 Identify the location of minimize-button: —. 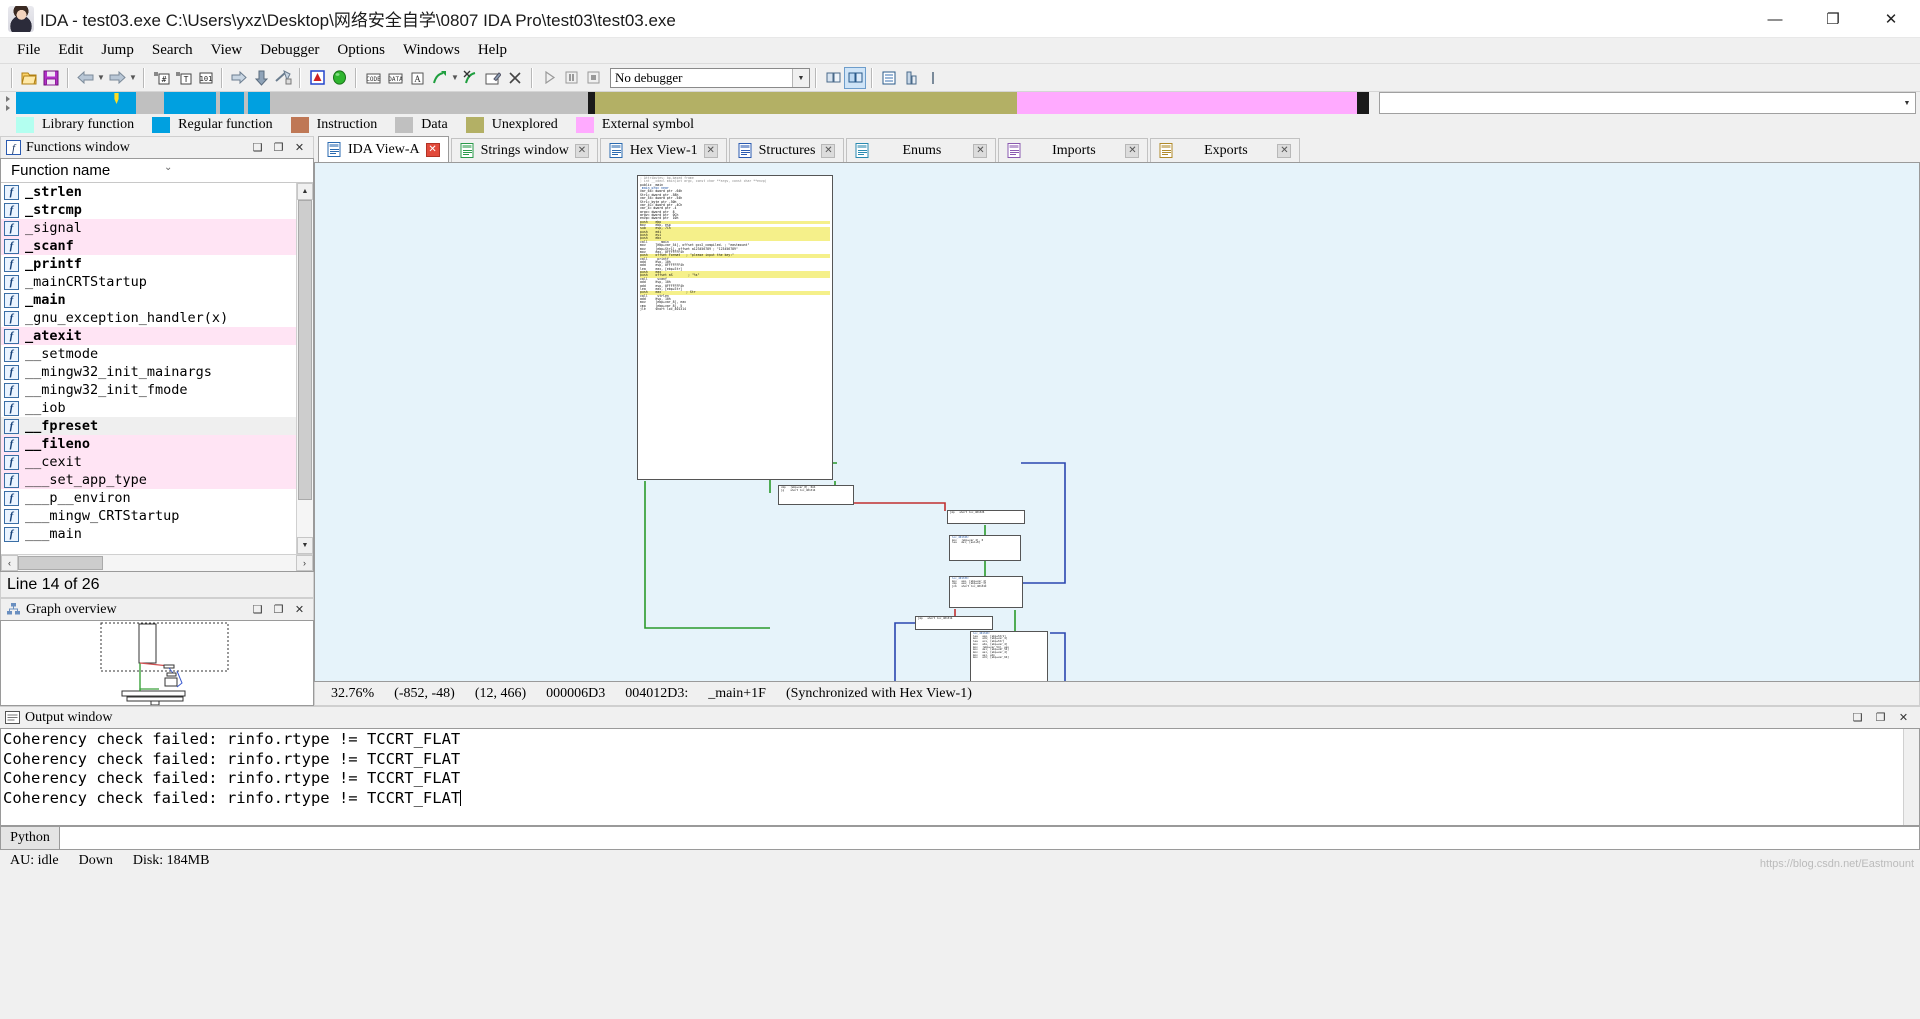
(1775, 19).